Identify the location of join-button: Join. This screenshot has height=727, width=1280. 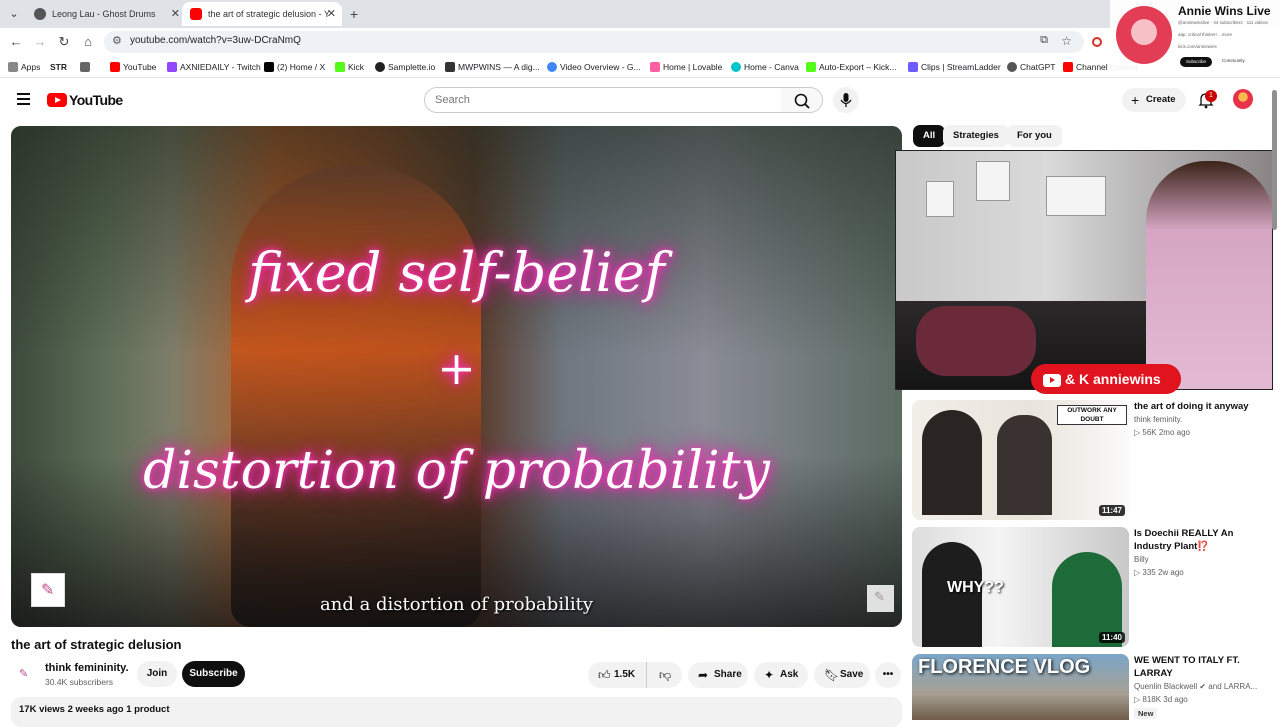
(157, 674).